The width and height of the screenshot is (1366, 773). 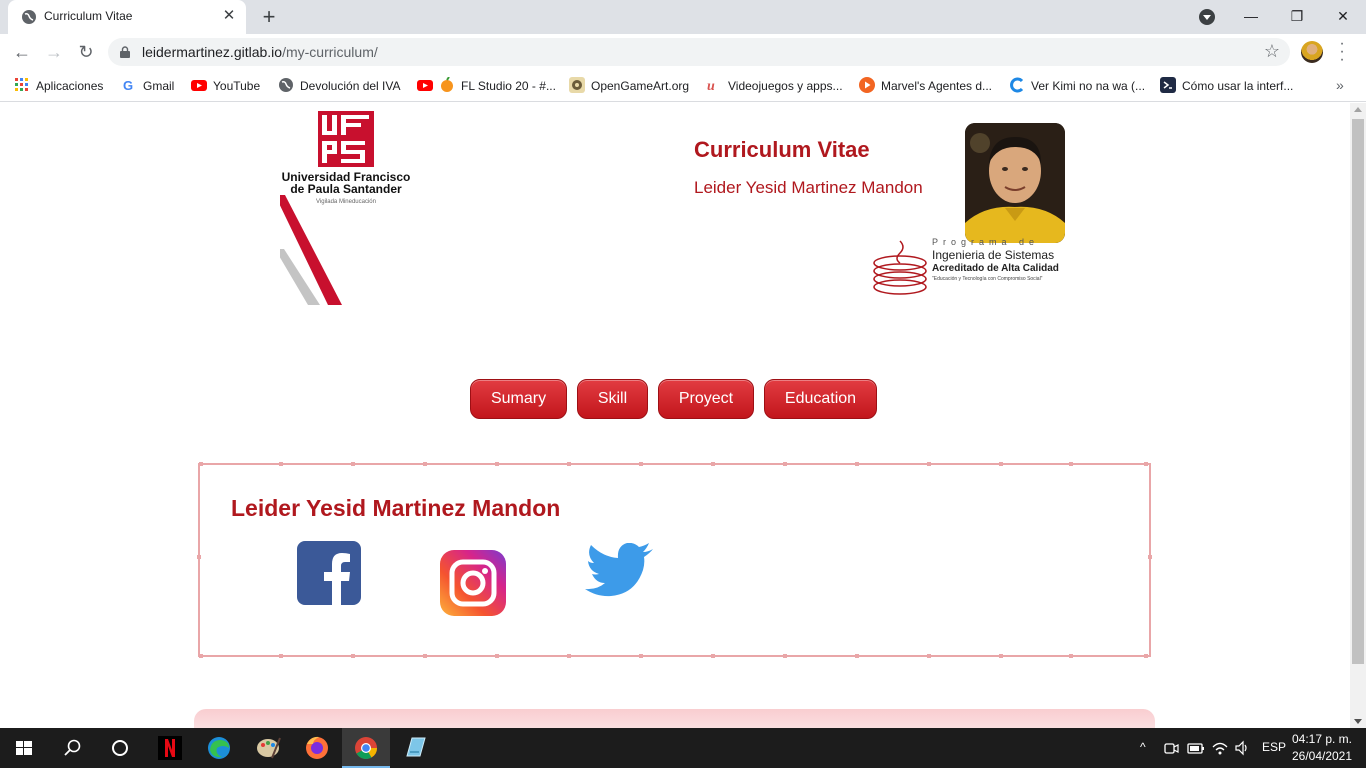 I want to click on twitter-link, so click(x=620, y=572).